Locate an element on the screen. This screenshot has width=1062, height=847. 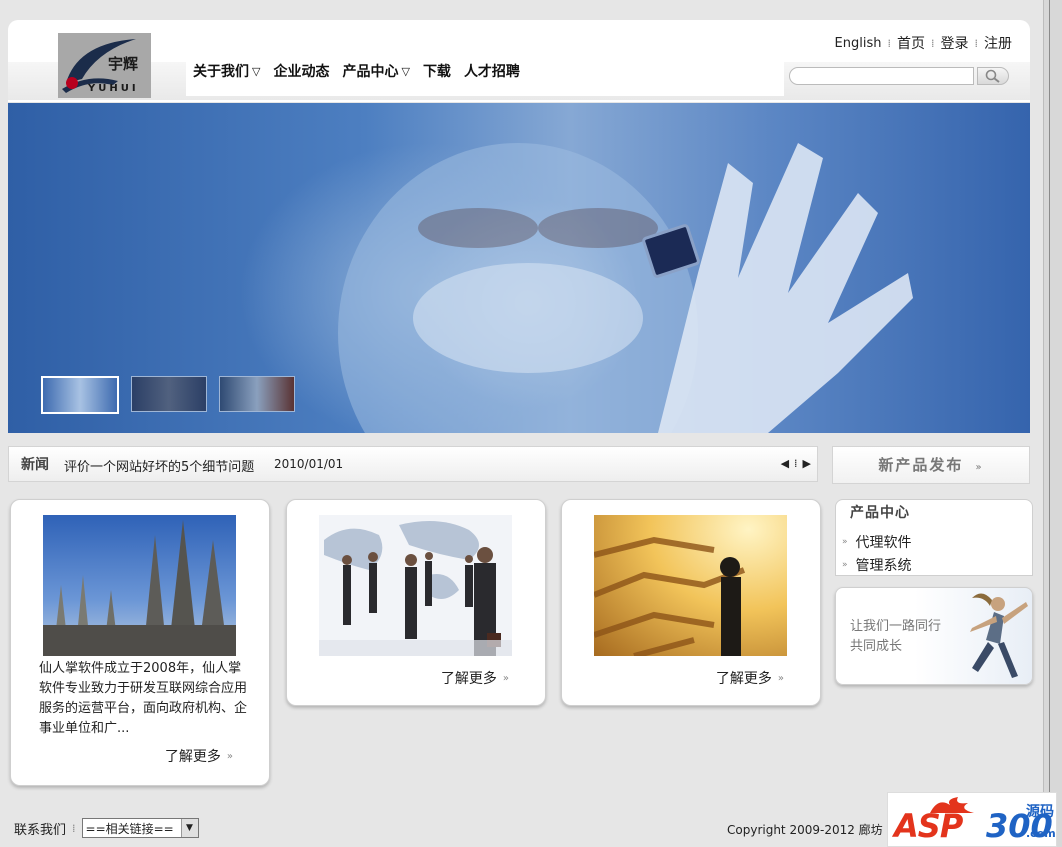
footer-contact: 联系我们 ⁞ ==相关链接== ▼ is located at coordinates (106, 828).